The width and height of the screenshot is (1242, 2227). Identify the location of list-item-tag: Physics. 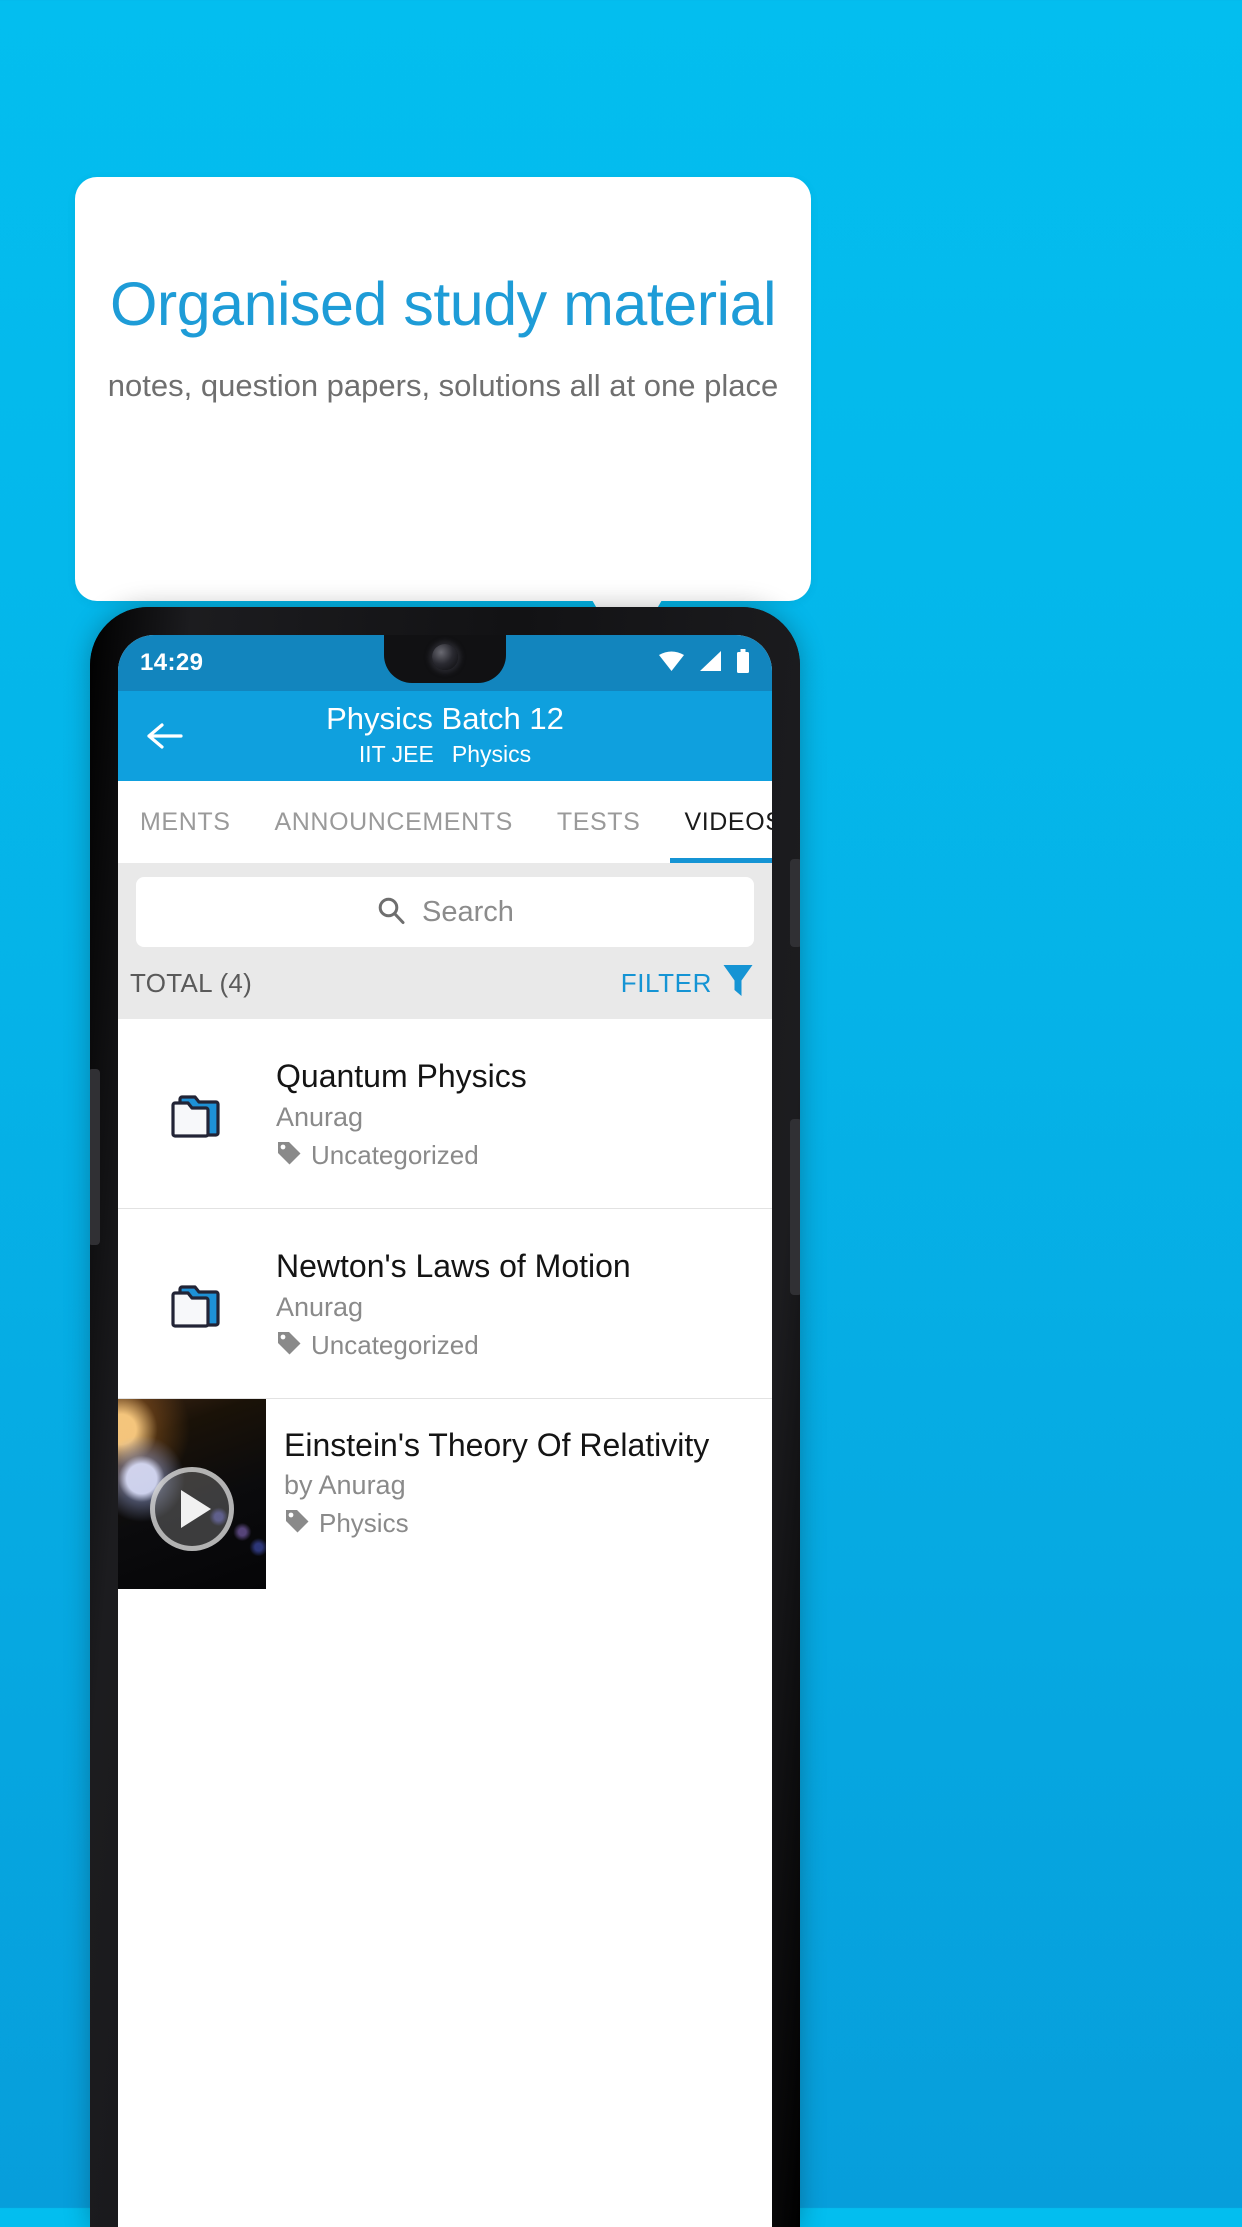
(521, 1523).